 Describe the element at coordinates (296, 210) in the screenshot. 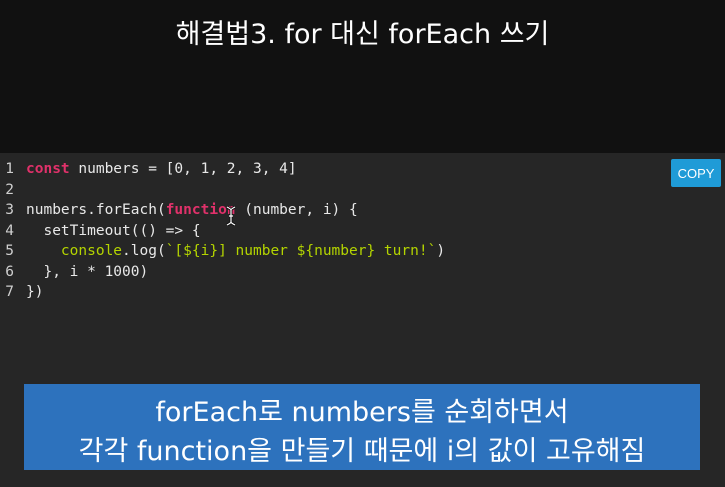

I see `code-text: (number, i) {` at that location.